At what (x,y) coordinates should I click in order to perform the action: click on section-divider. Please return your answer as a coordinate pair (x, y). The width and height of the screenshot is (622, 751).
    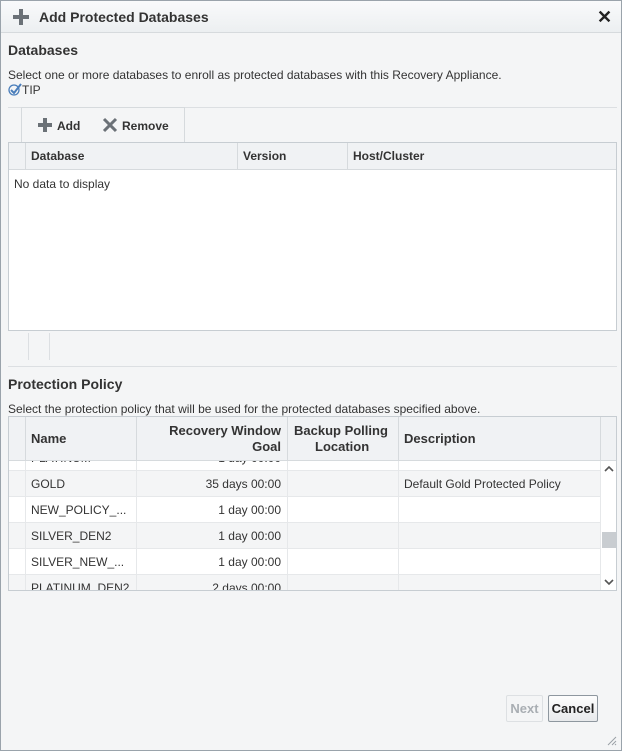
    Looking at the image, I should click on (312, 366).